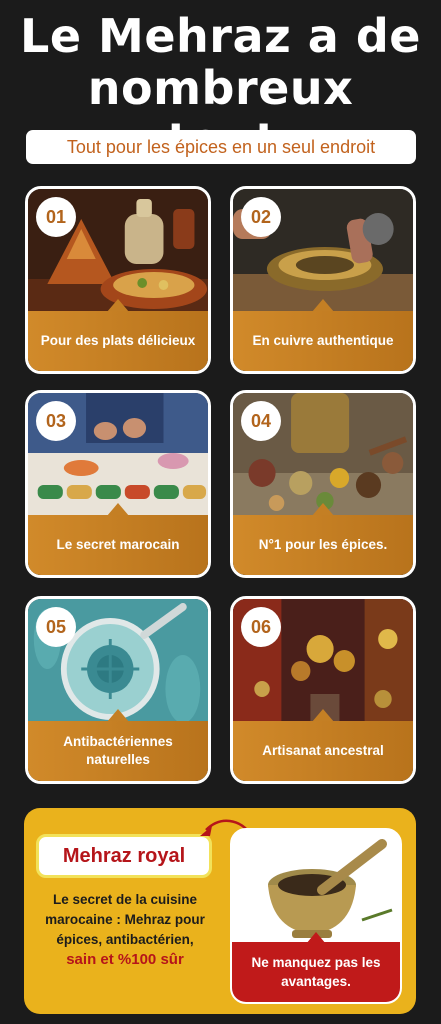  Describe the element at coordinates (221, 147) in the screenshot. I see `subtitle-banner: Tout pour les épices en un seul endroit` at that location.